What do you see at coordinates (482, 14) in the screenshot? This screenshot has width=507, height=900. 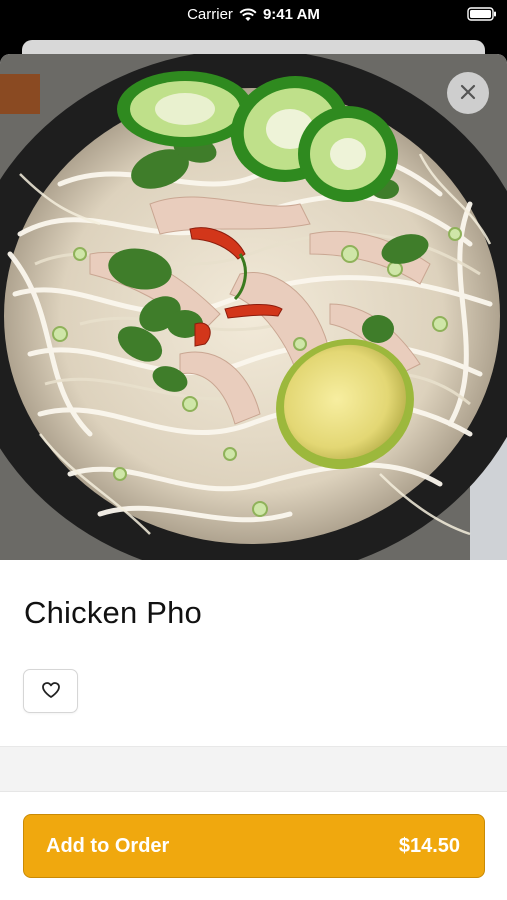 I see `battery-icon` at bounding box center [482, 14].